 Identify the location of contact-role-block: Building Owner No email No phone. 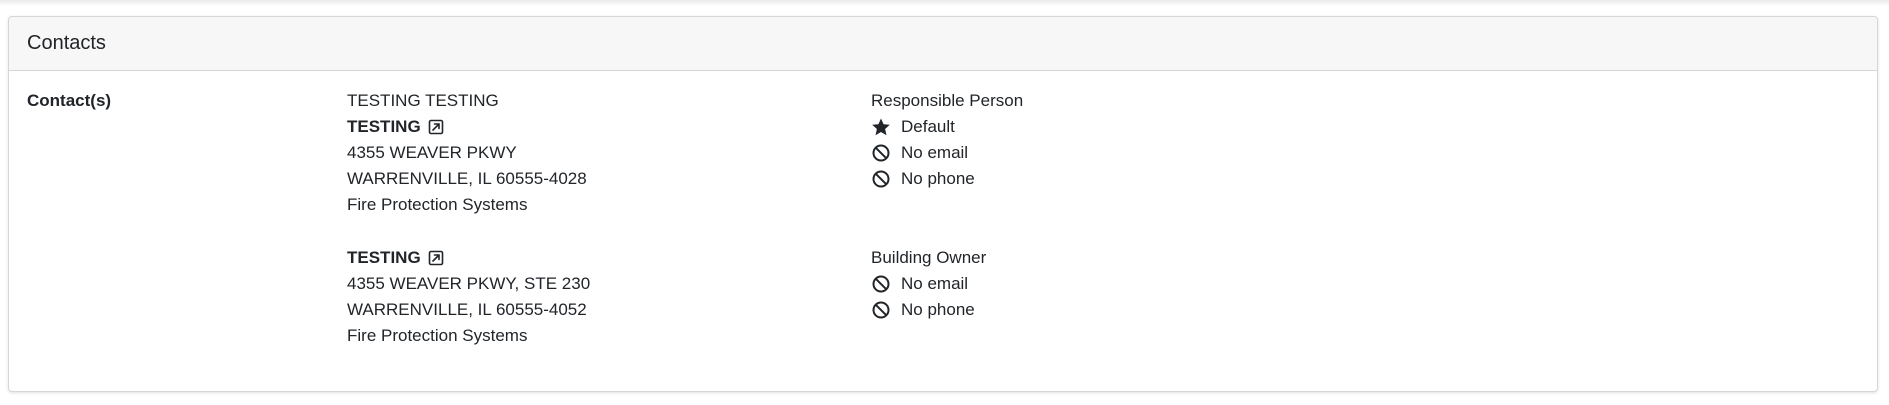
(1071, 284).